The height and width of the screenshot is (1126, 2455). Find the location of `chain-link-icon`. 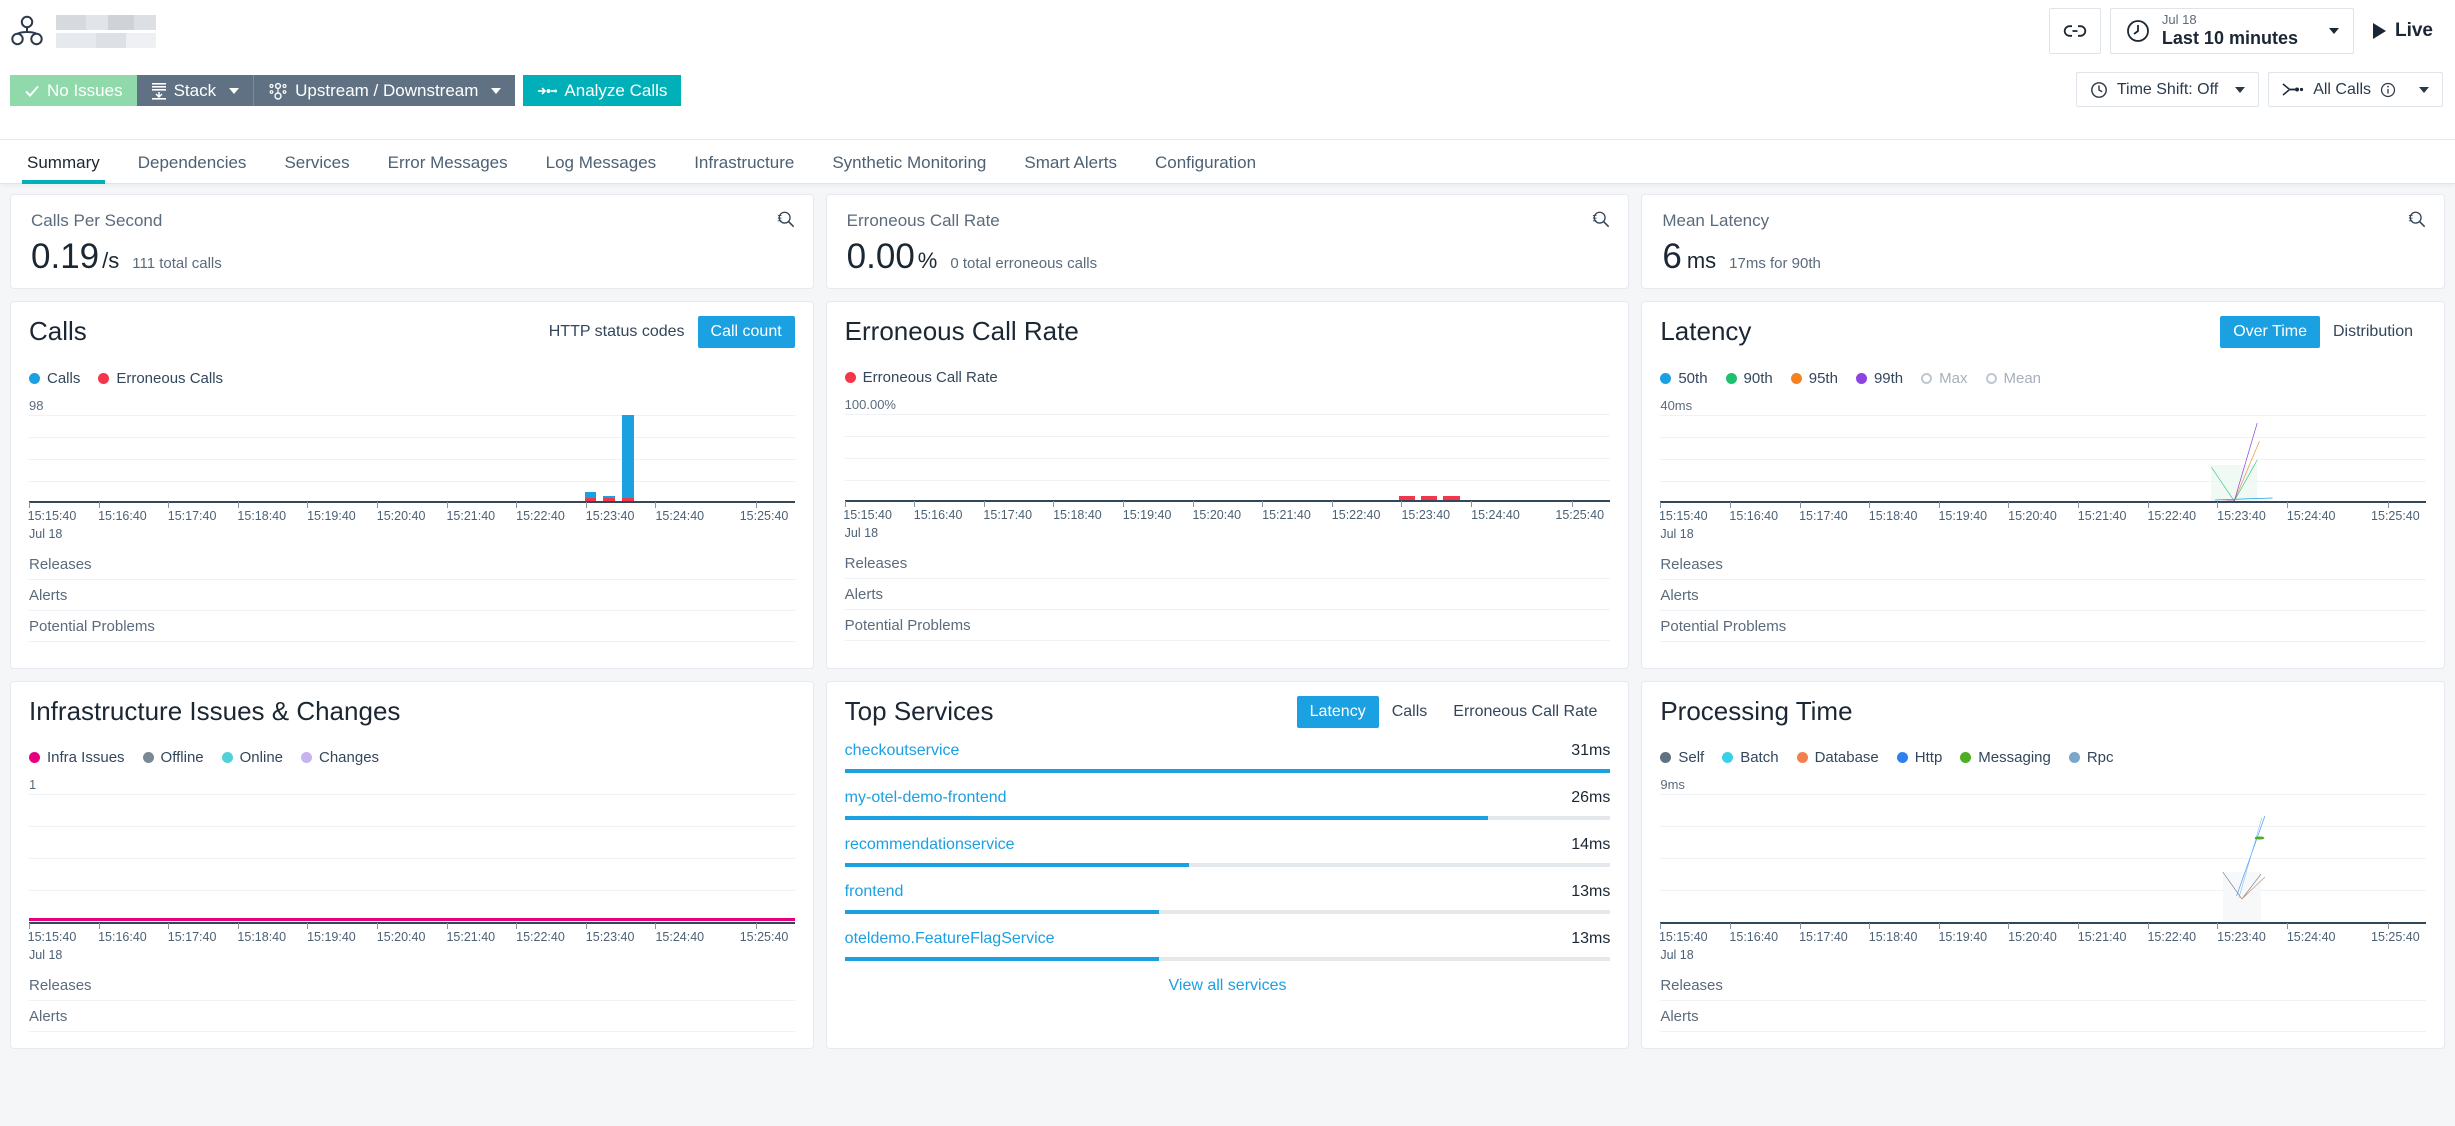

chain-link-icon is located at coordinates (2075, 31).